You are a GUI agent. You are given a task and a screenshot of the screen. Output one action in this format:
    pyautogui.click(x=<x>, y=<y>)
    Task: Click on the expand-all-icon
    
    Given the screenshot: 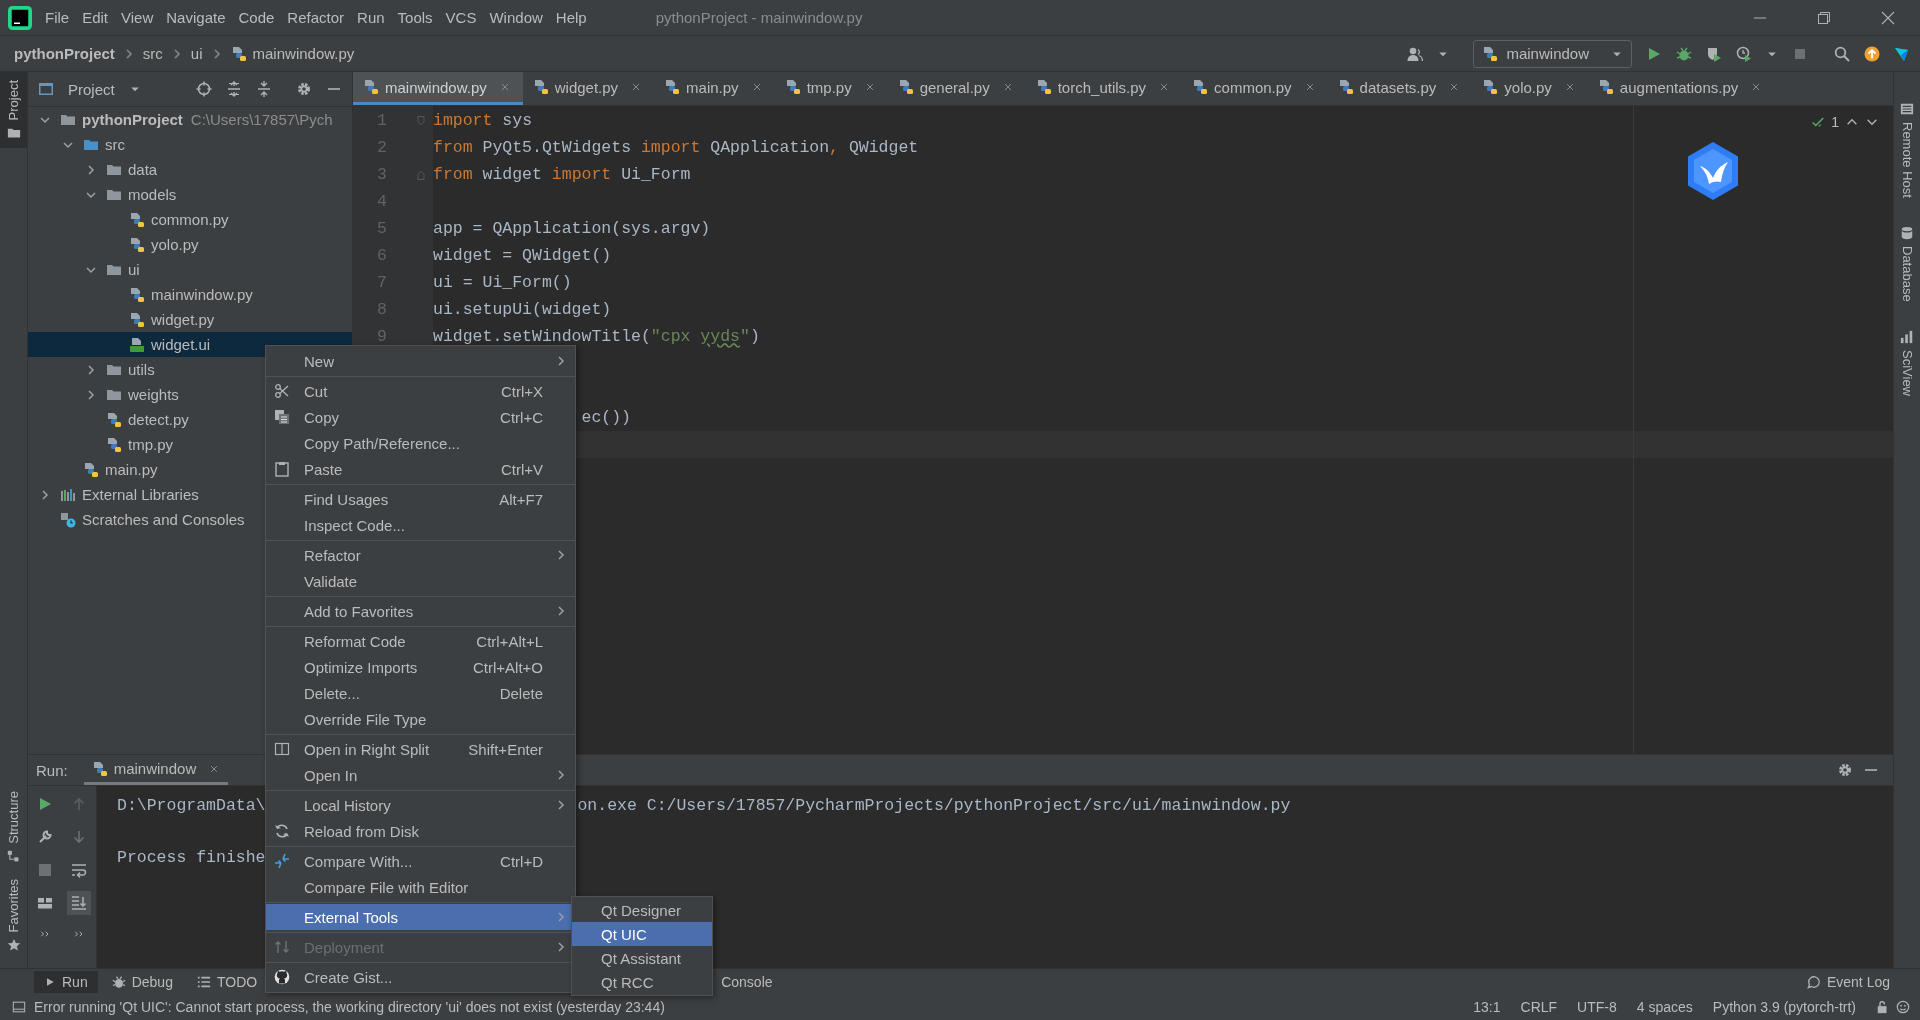 What is the action you would take?
    pyautogui.click(x=234, y=89)
    